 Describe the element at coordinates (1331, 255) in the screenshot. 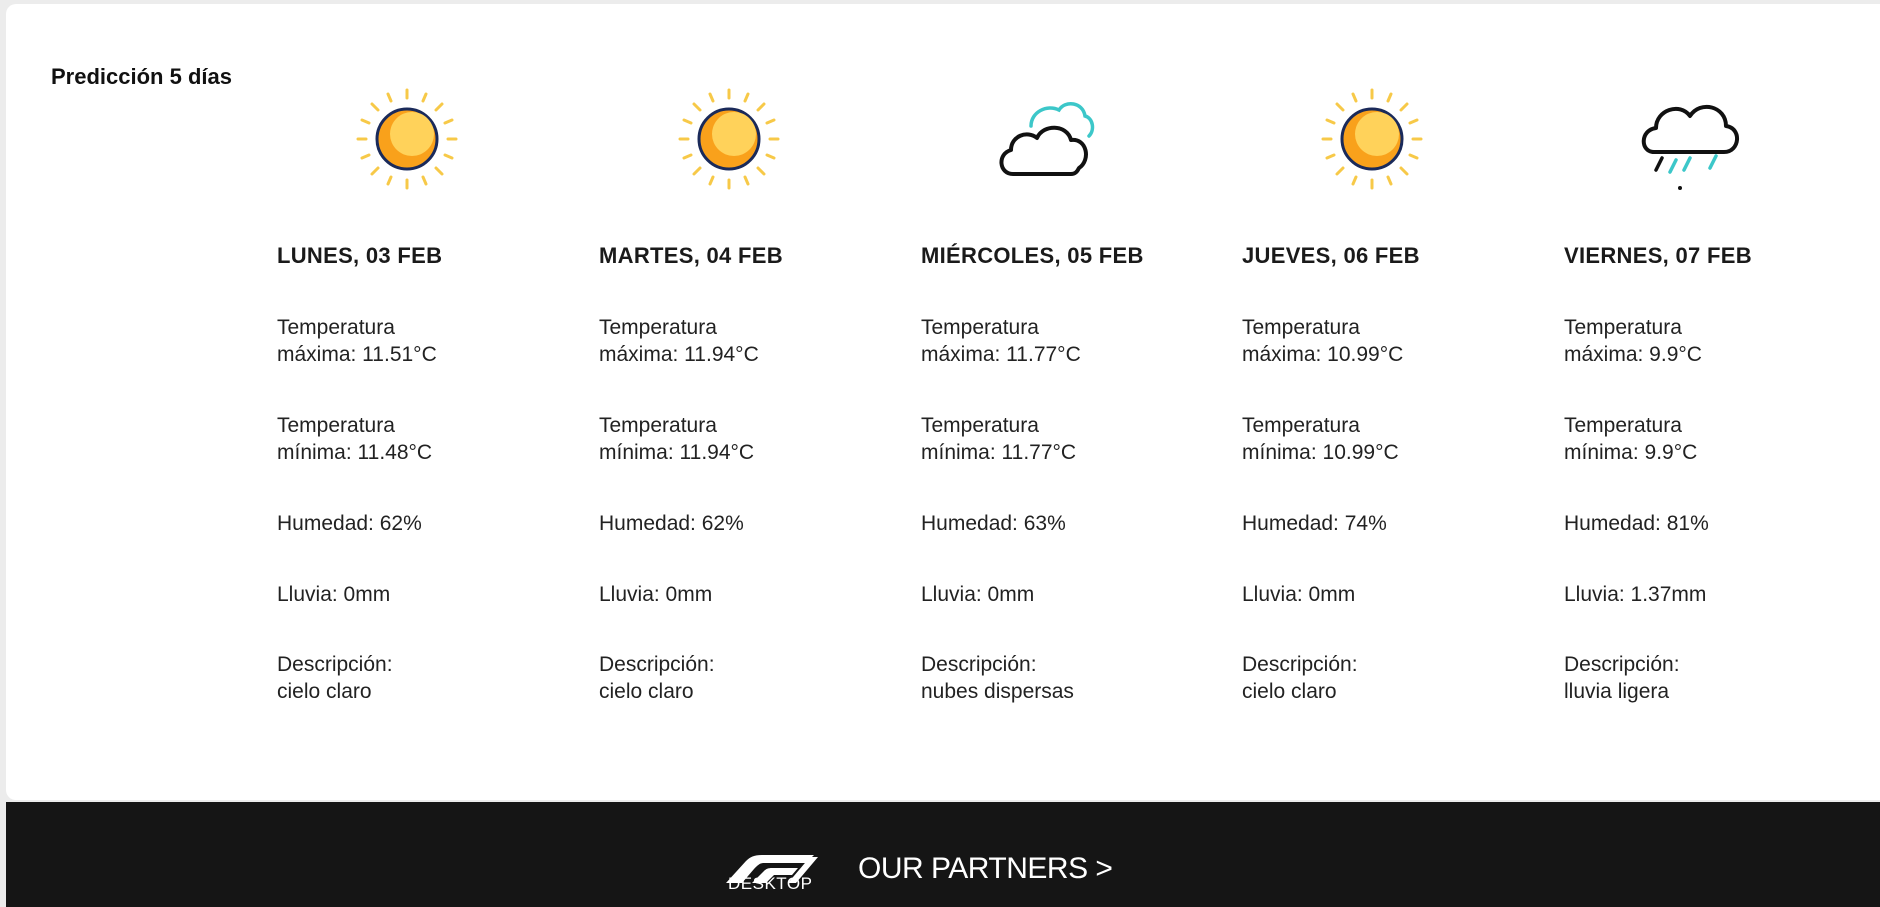

I see `day-date: JUEVES, 06 FEB` at that location.